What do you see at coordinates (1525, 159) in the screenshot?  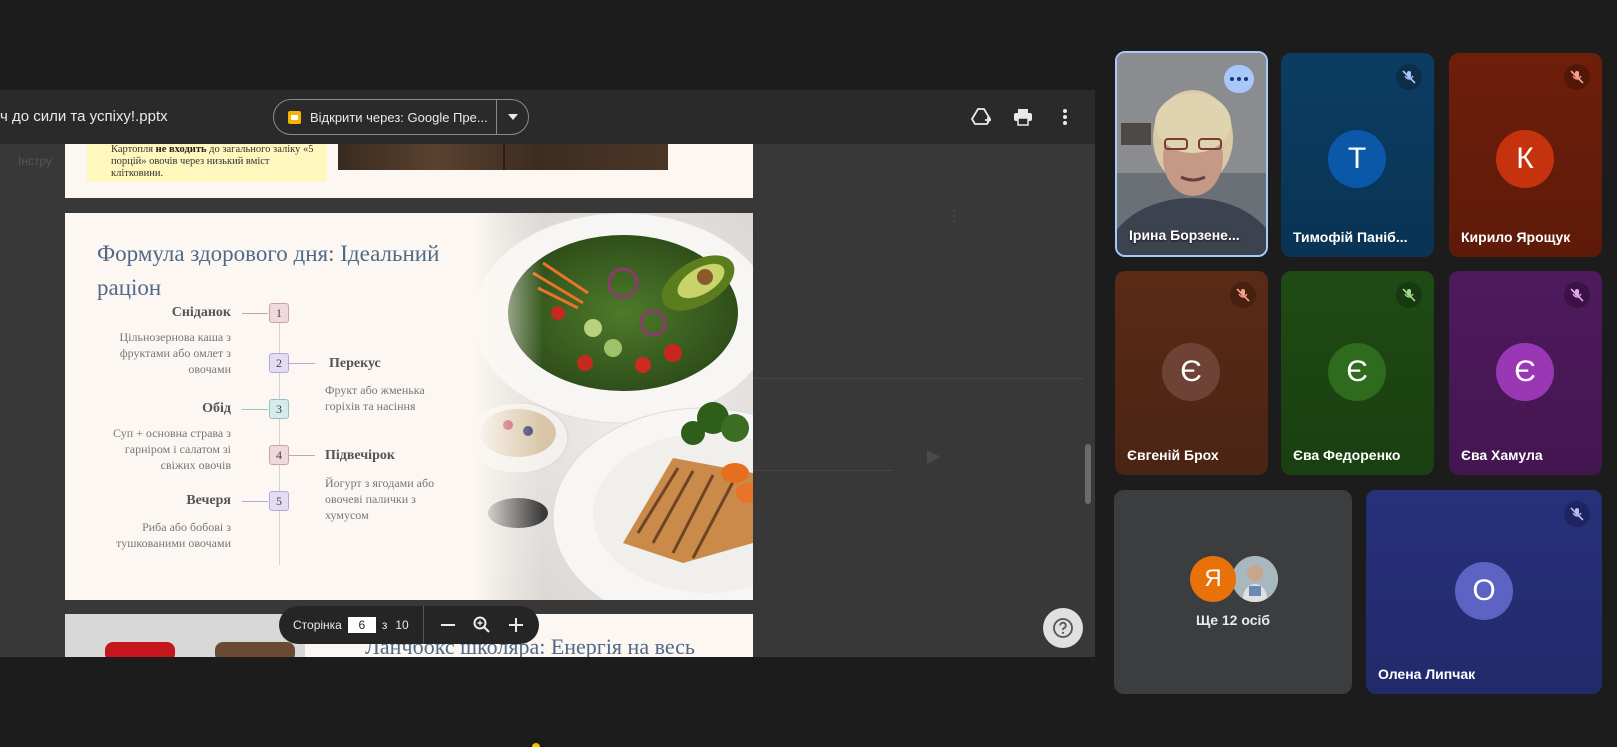 I see `avatar: К` at bounding box center [1525, 159].